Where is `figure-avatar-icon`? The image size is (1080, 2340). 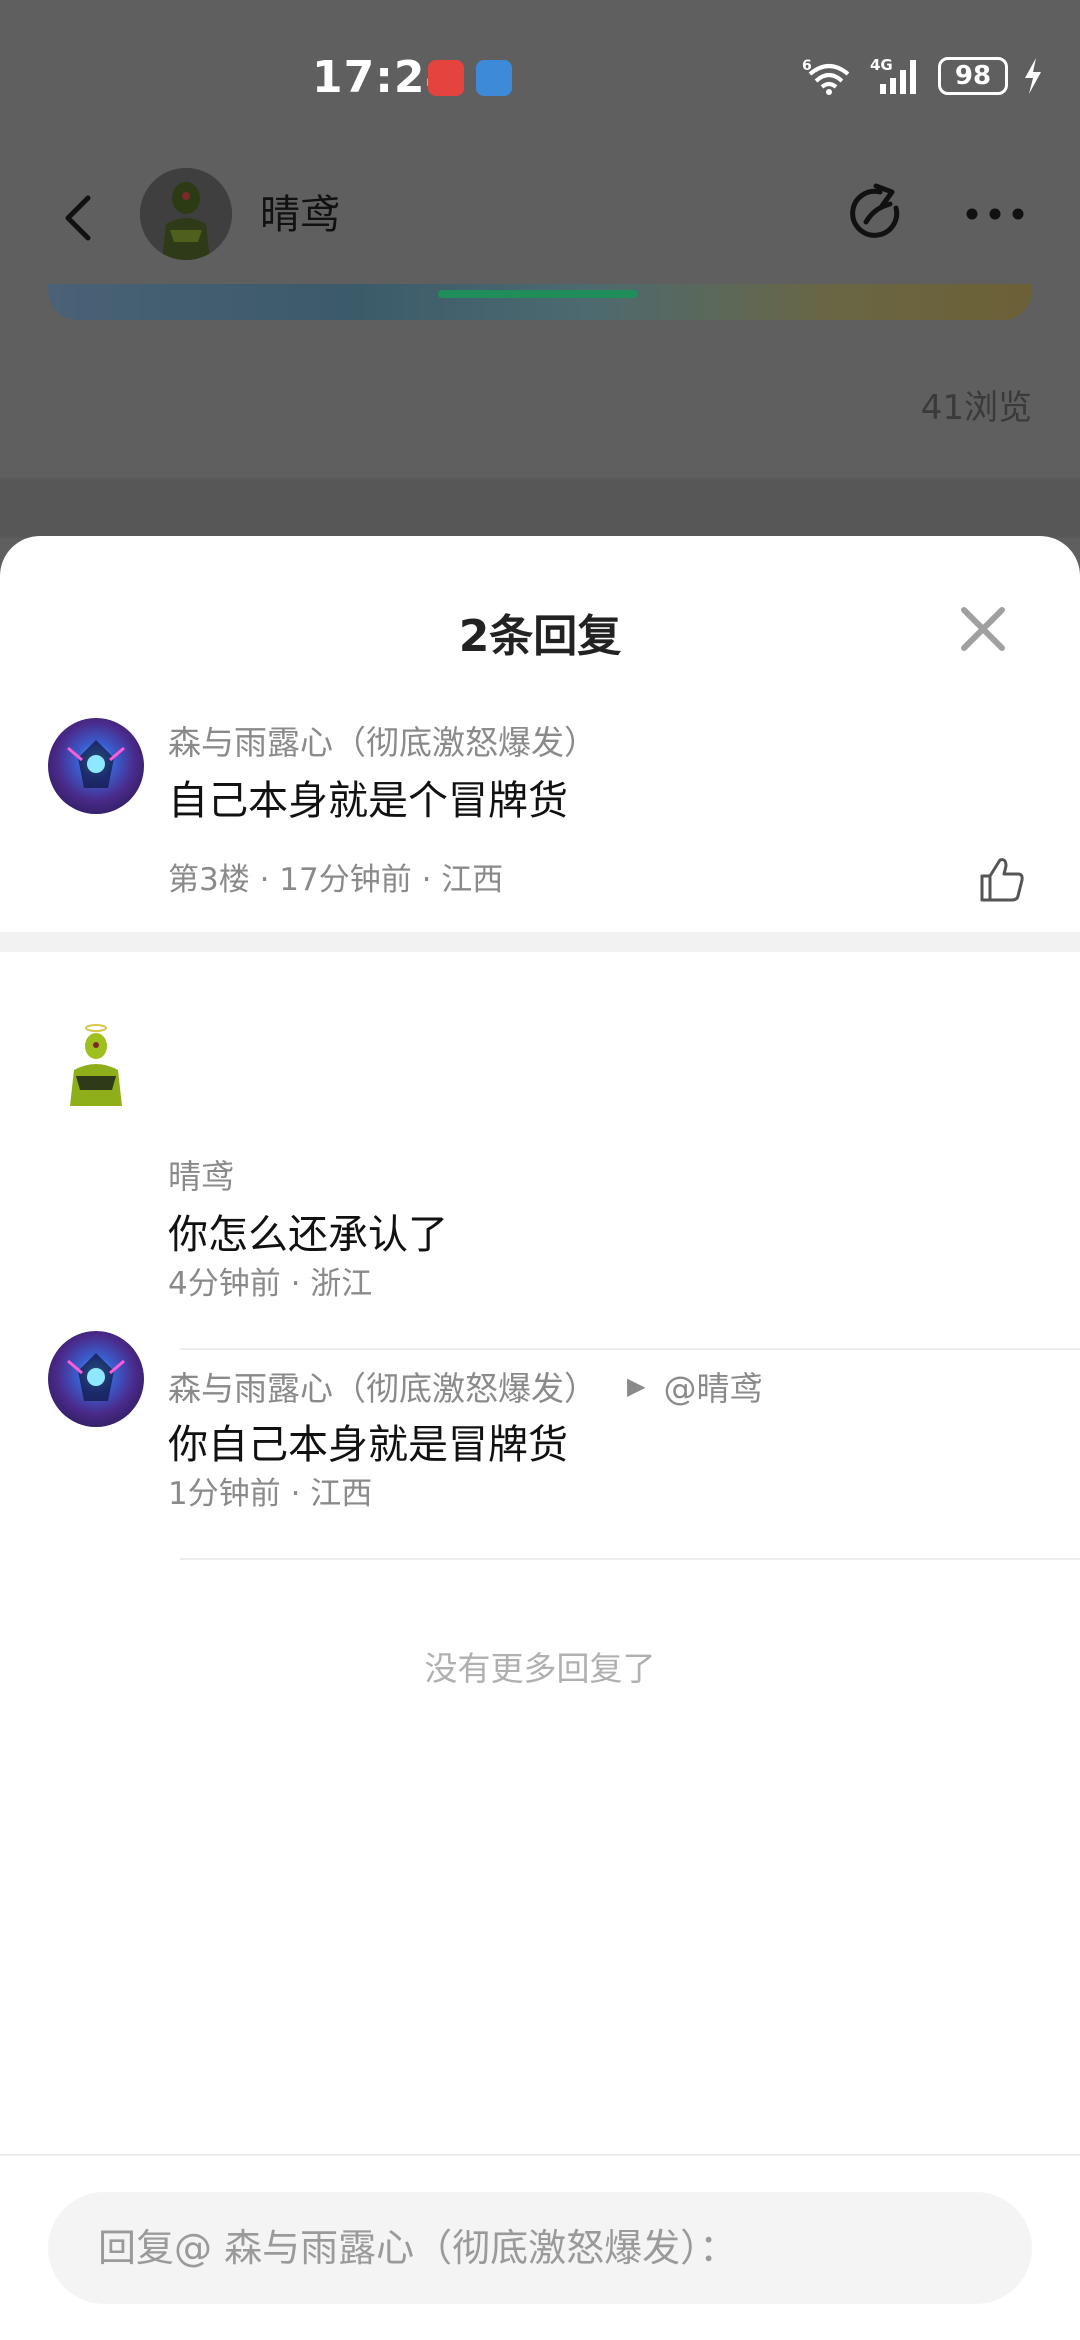
figure-avatar-icon is located at coordinates (96, 1066).